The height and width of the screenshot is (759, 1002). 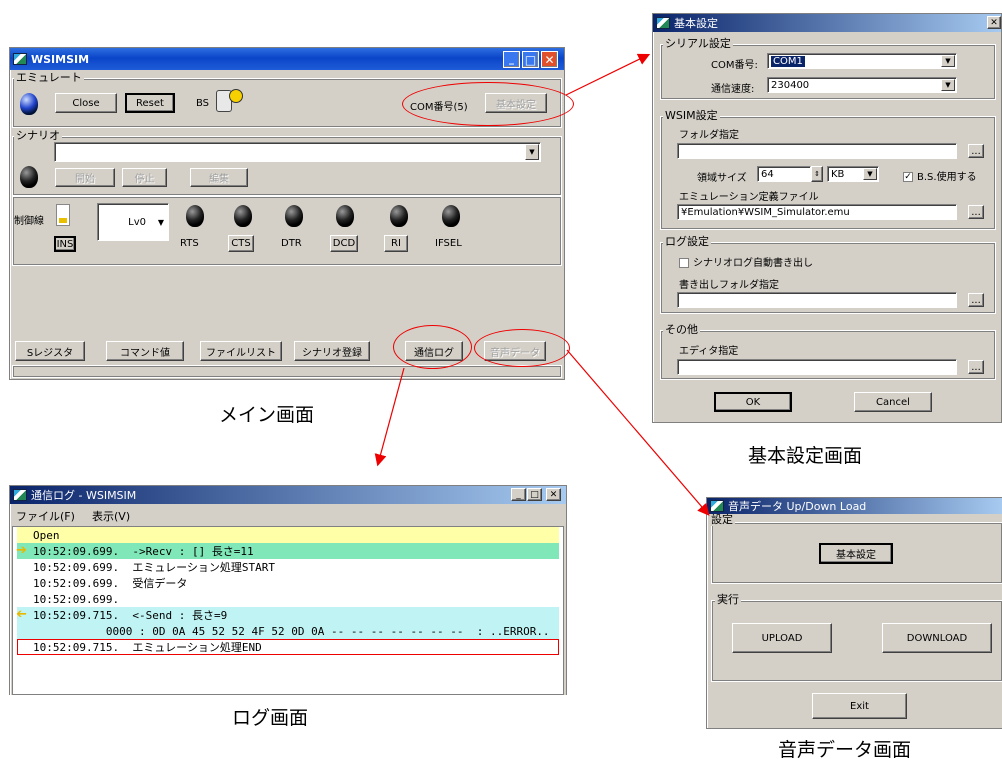 What do you see at coordinates (691, 115) in the screenshot?
I see `wsim-legend: WSIM設定` at bounding box center [691, 115].